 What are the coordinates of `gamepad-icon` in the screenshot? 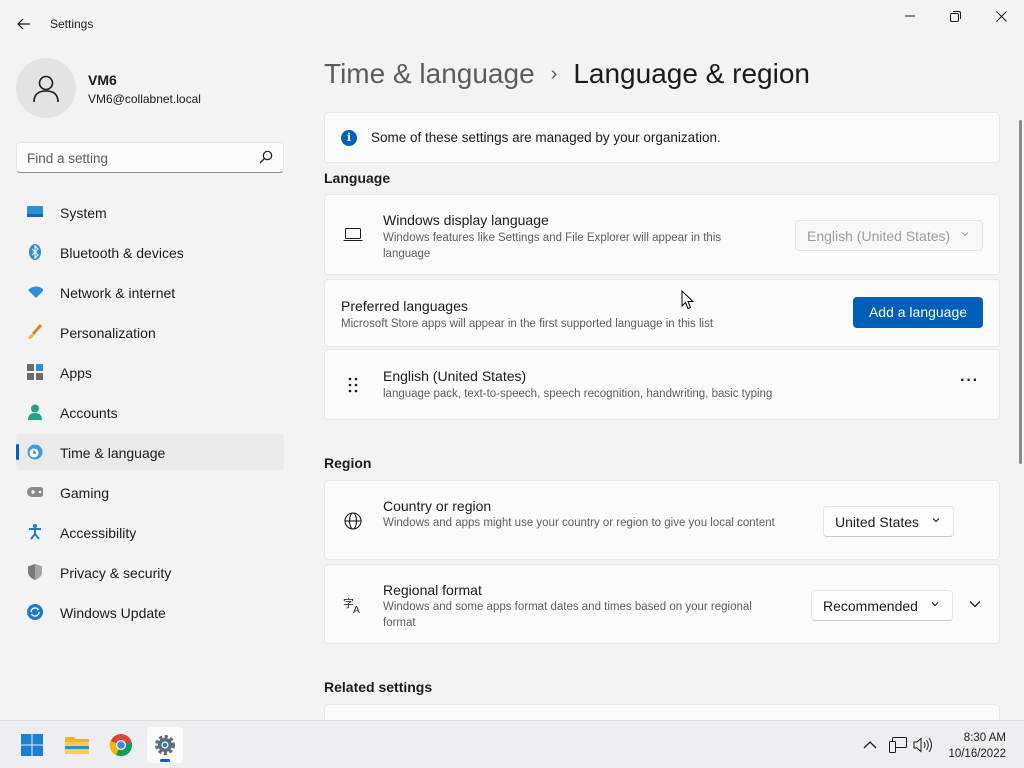 It's located at (35, 492).